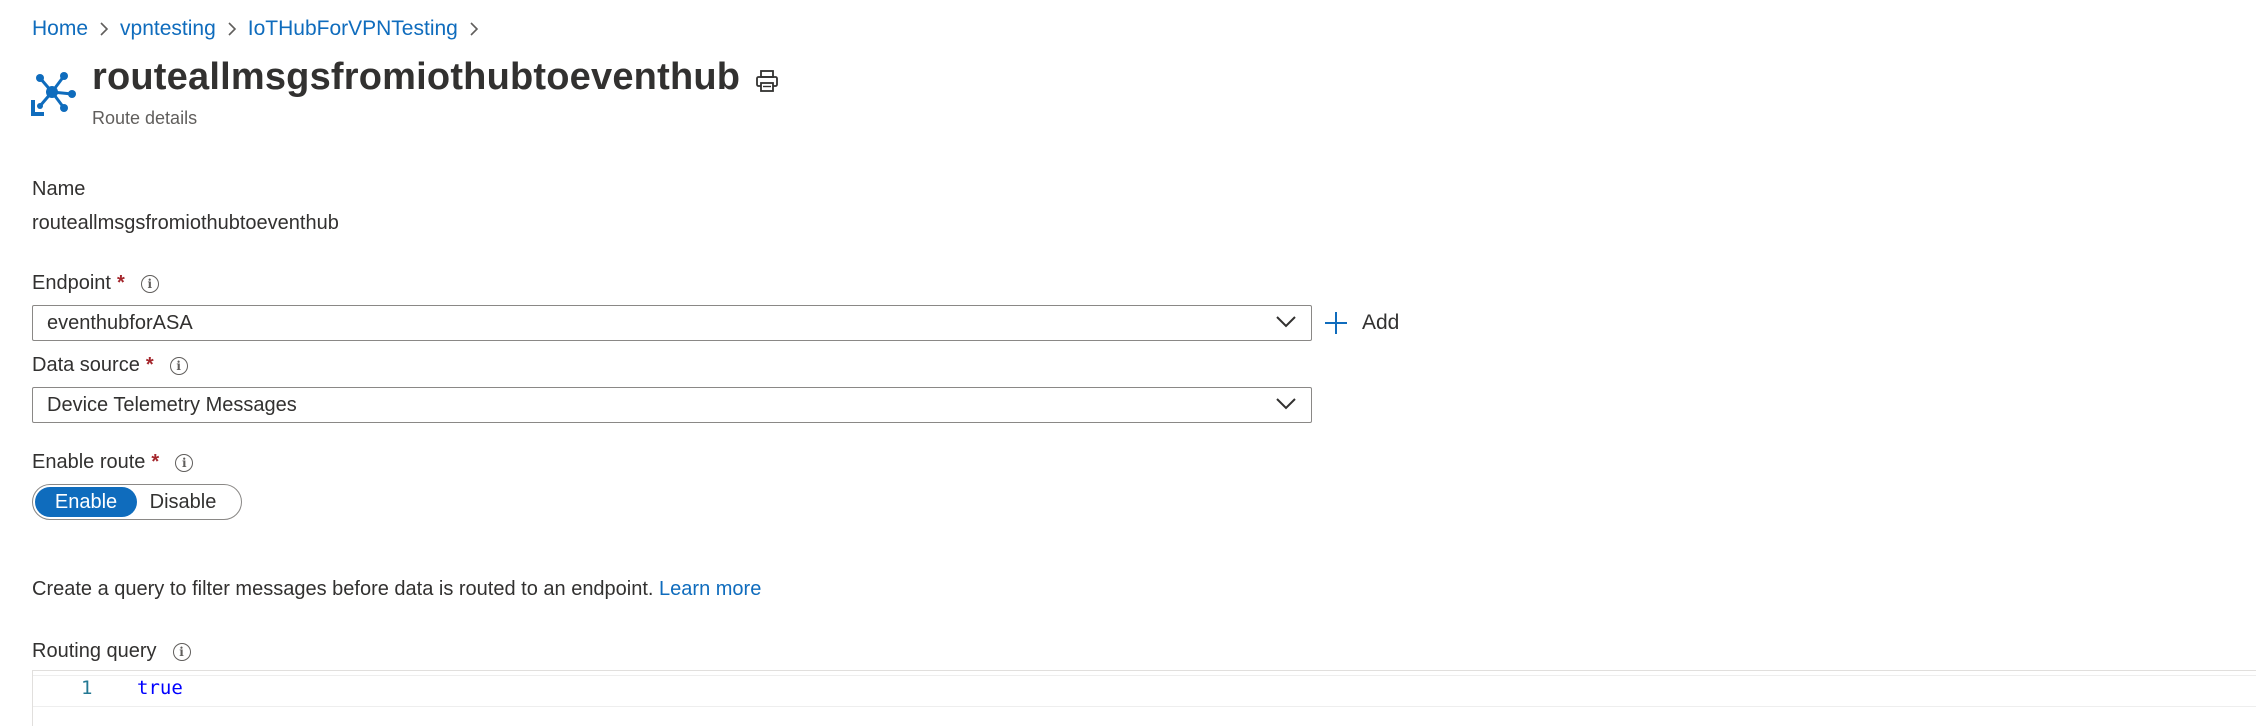 This screenshot has width=2256, height=726. I want to click on editor-current-line, so click(1144, 691).